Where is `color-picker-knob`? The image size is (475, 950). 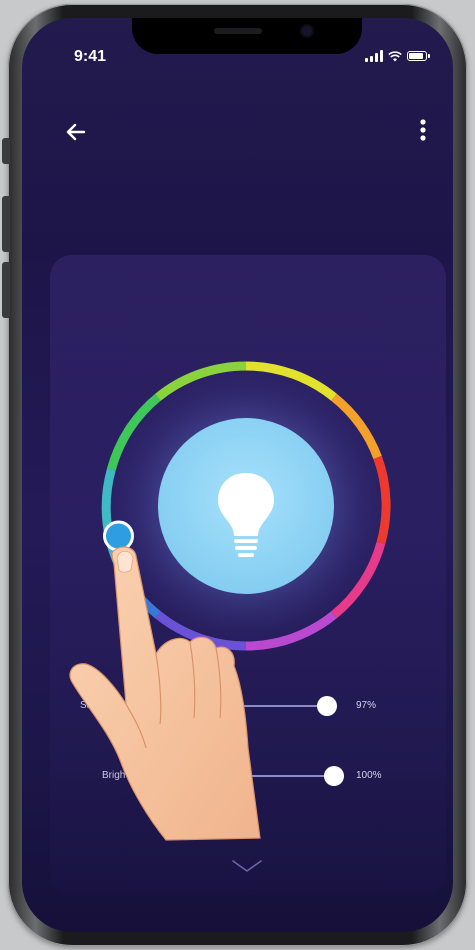 color-picker-knob is located at coordinates (118, 536).